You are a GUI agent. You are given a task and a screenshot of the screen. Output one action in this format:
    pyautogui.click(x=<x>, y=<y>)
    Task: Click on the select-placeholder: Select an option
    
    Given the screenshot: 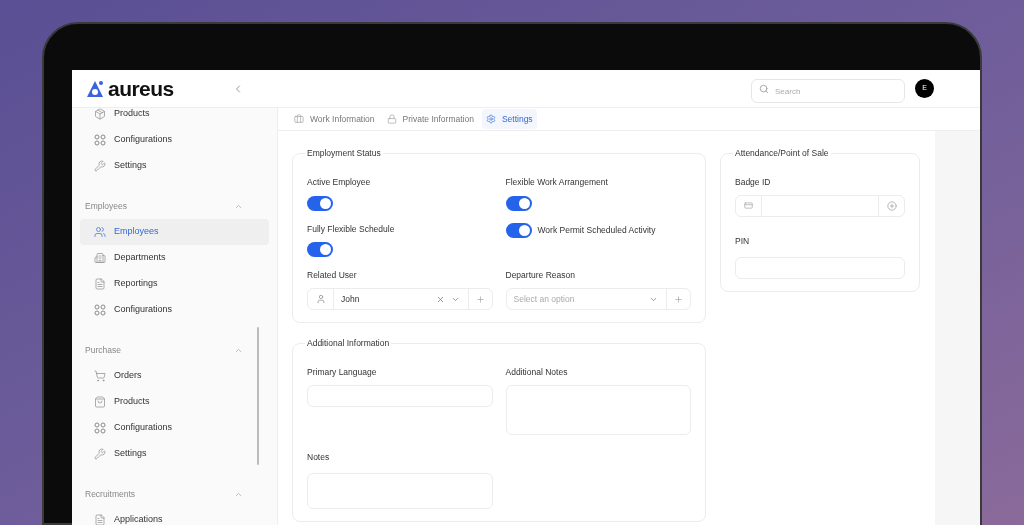 What is the action you would take?
    pyautogui.click(x=544, y=299)
    